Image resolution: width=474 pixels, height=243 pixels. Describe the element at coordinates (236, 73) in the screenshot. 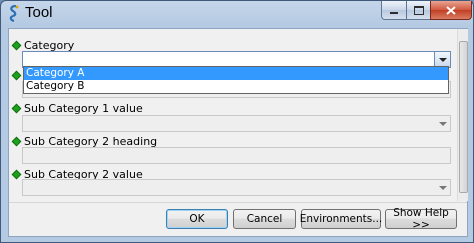

I see `dropdown-option: Category A` at that location.